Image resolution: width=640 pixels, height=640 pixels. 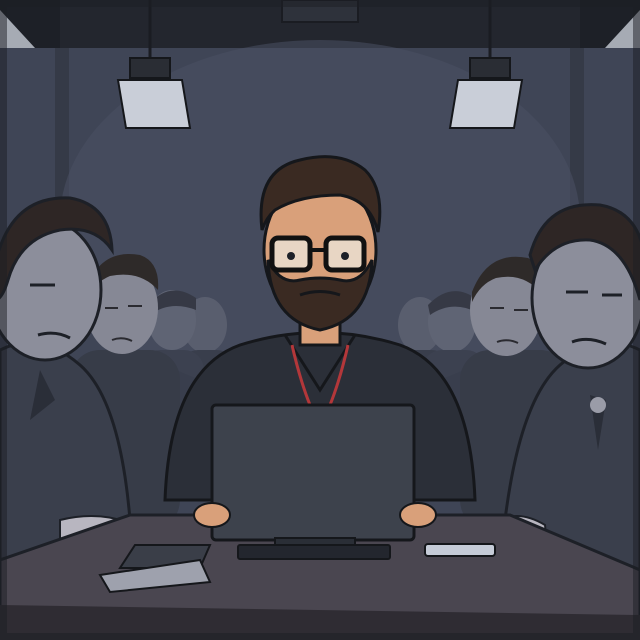 What do you see at coordinates (460, 550) in the screenshot?
I see `phone-icon` at bounding box center [460, 550].